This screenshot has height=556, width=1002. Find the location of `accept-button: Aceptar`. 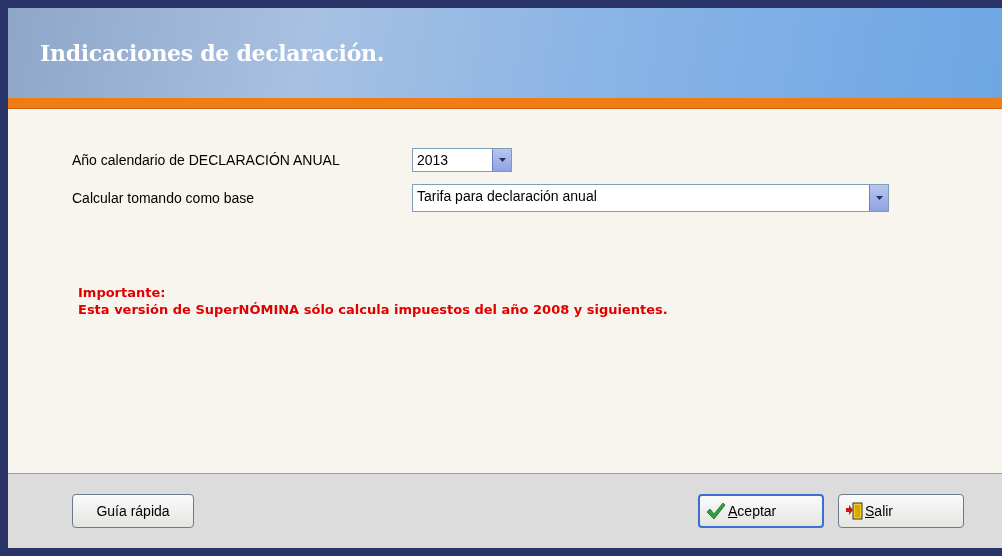

accept-button: Aceptar is located at coordinates (761, 511).